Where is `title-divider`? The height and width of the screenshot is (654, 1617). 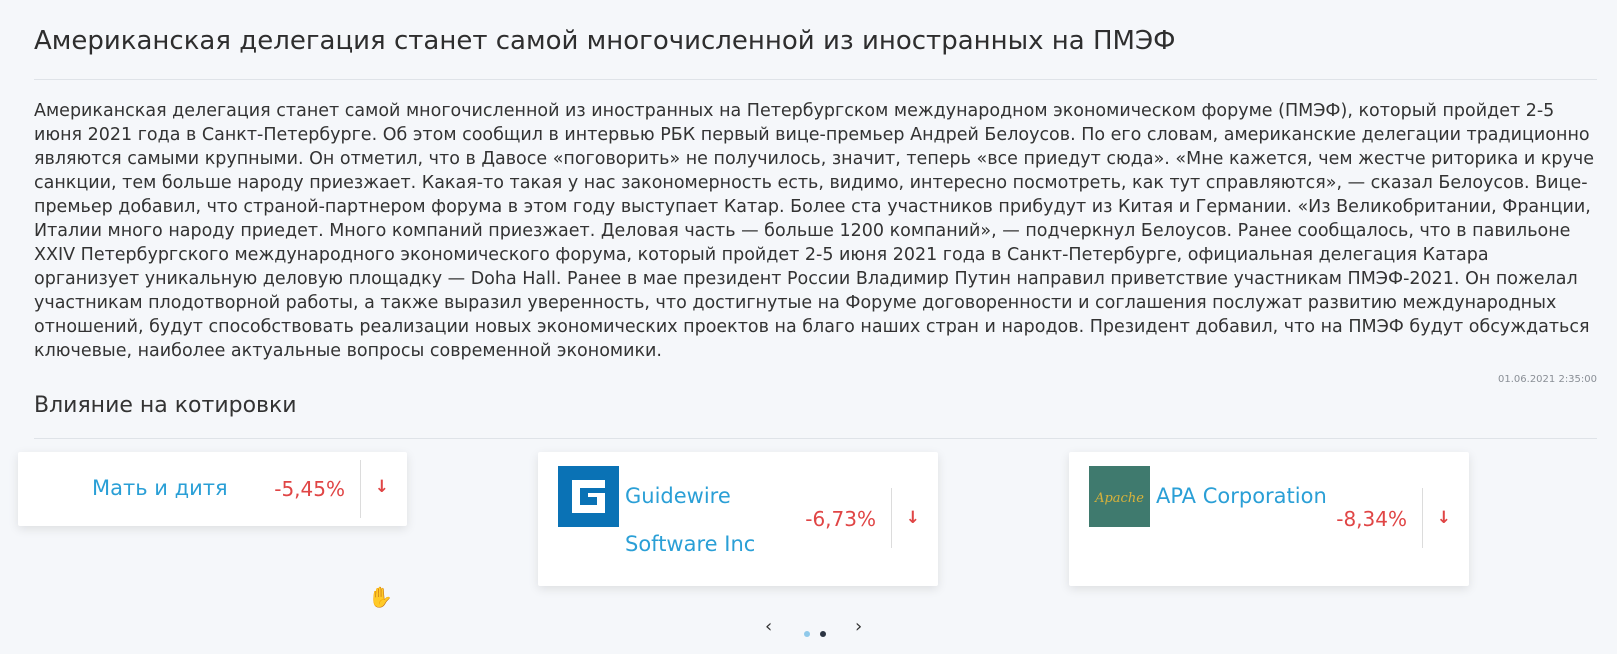
title-divider is located at coordinates (815, 79).